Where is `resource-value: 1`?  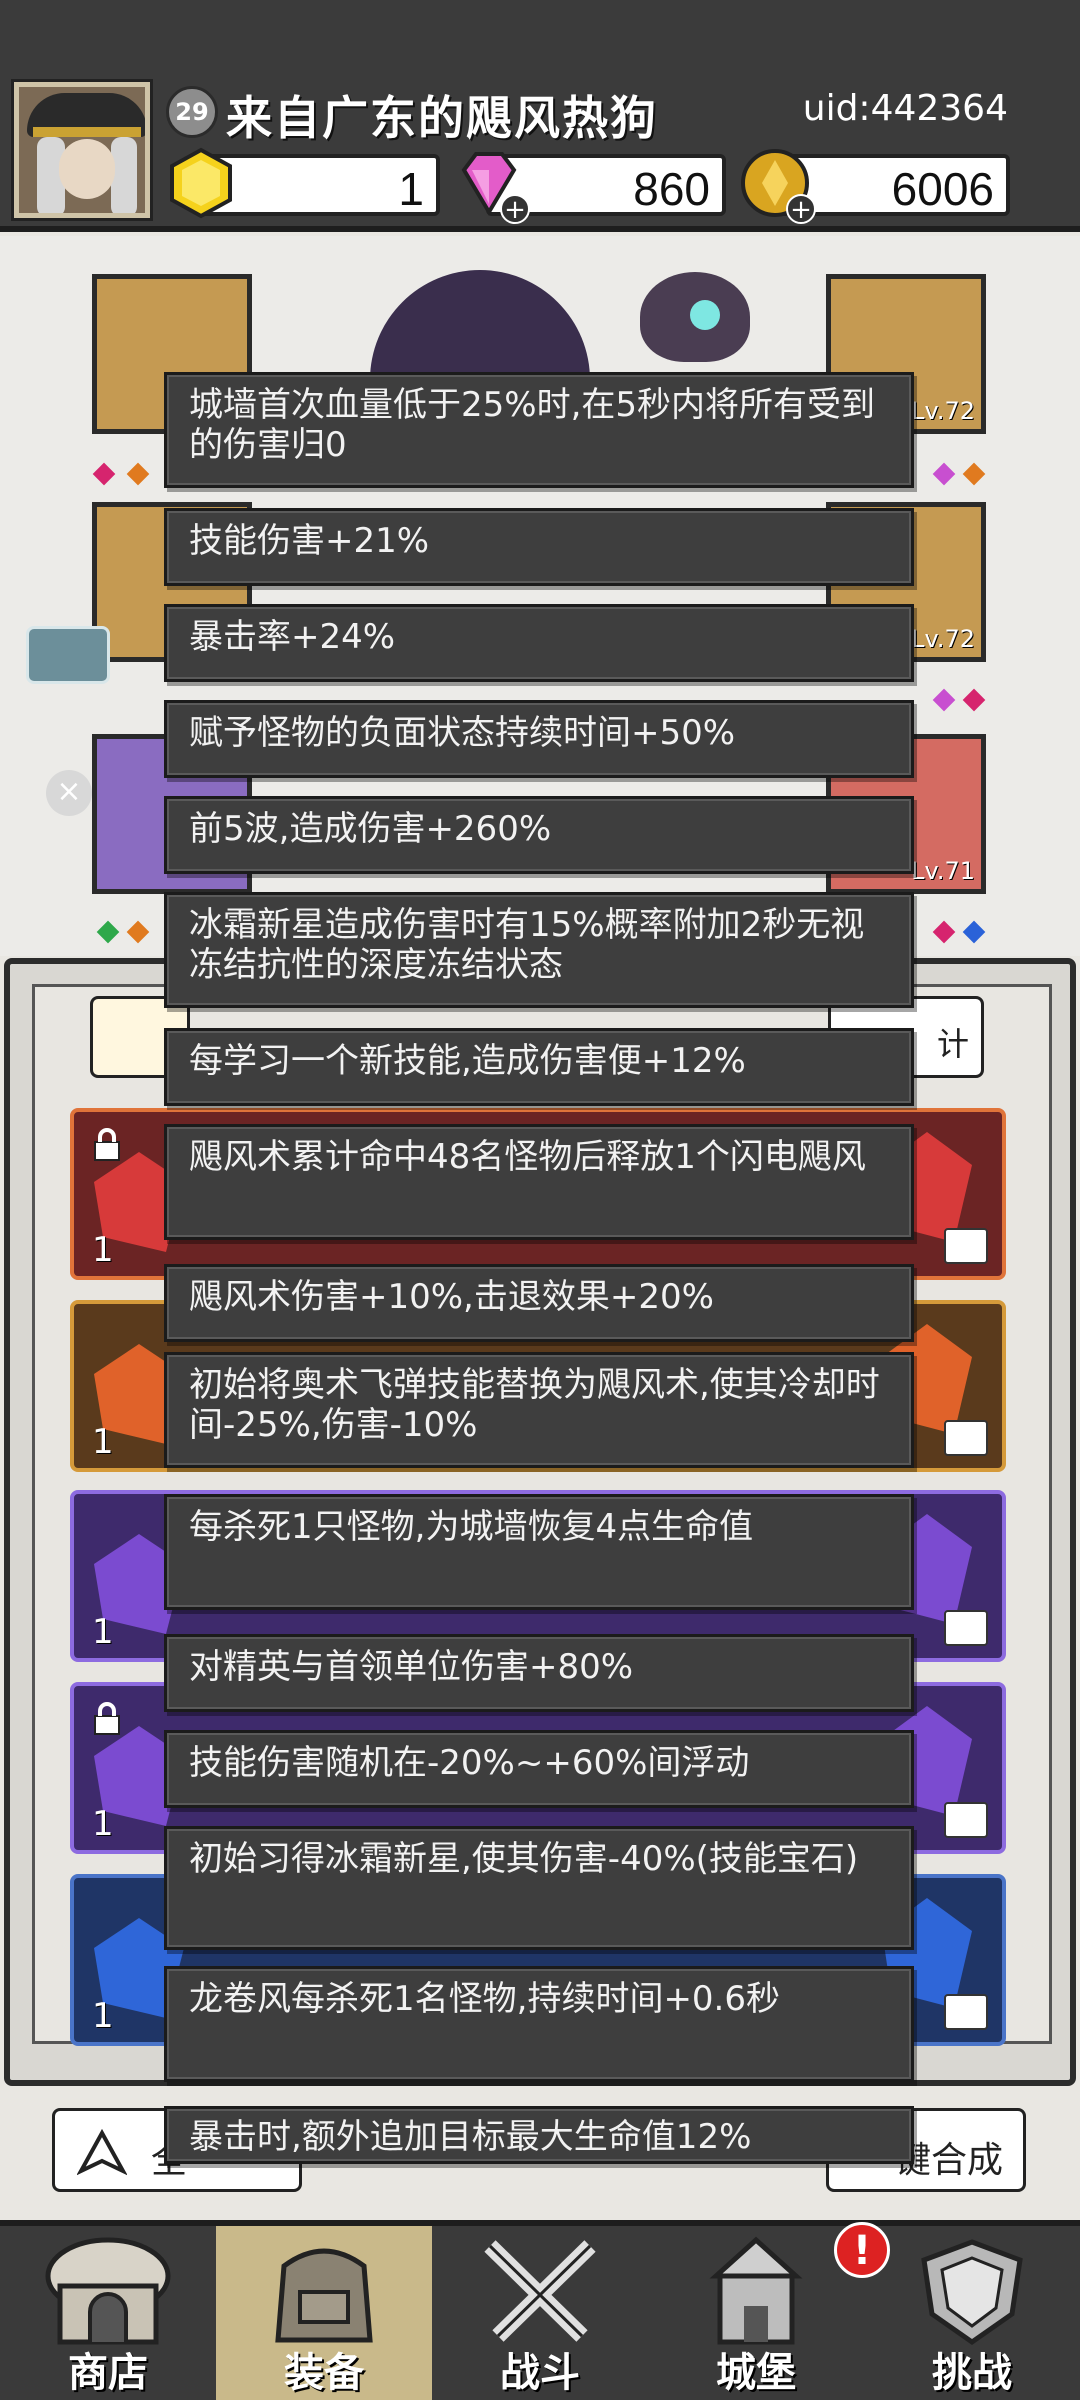 resource-value: 1 is located at coordinates (411, 189).